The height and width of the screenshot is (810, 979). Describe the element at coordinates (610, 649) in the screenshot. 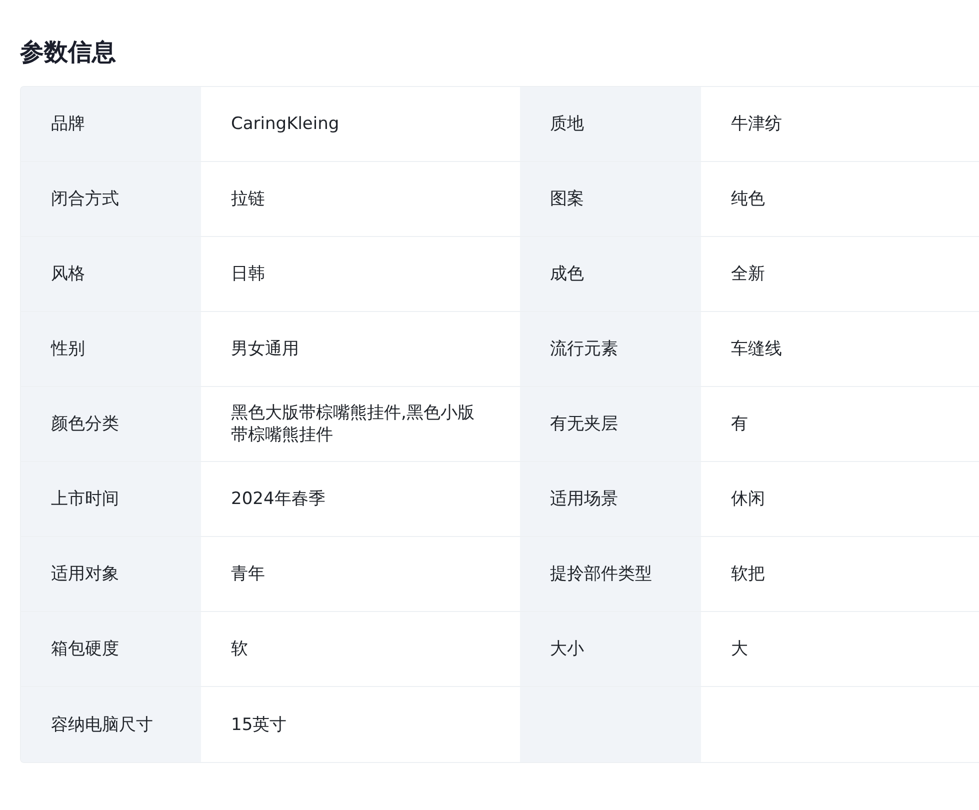

I see `parameter-label: 大小` at that location.